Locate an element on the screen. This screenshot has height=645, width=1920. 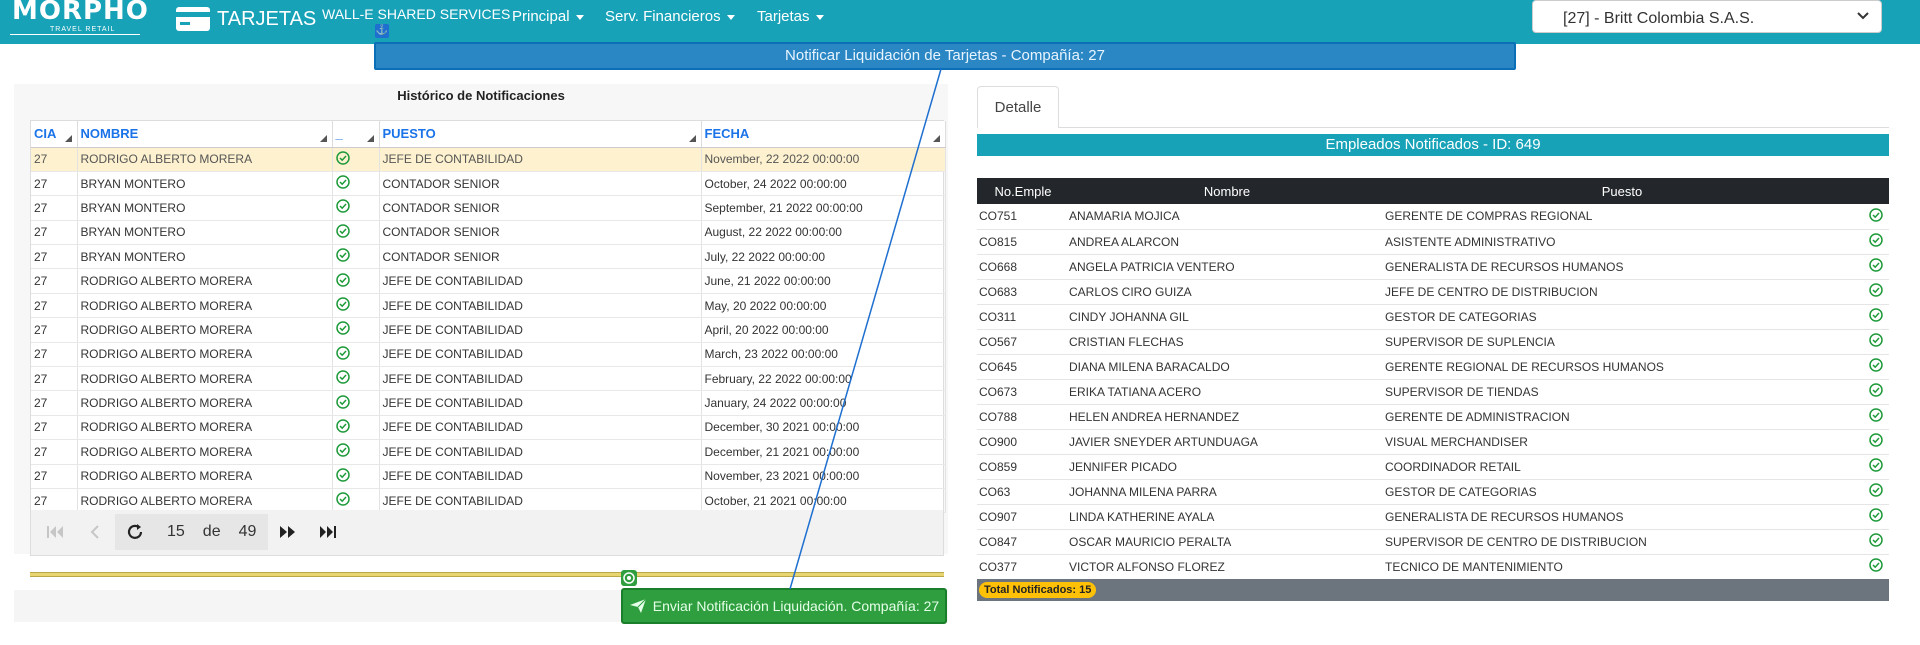
cell-no-emple: CO63 is located at coordinates (1023, 492).